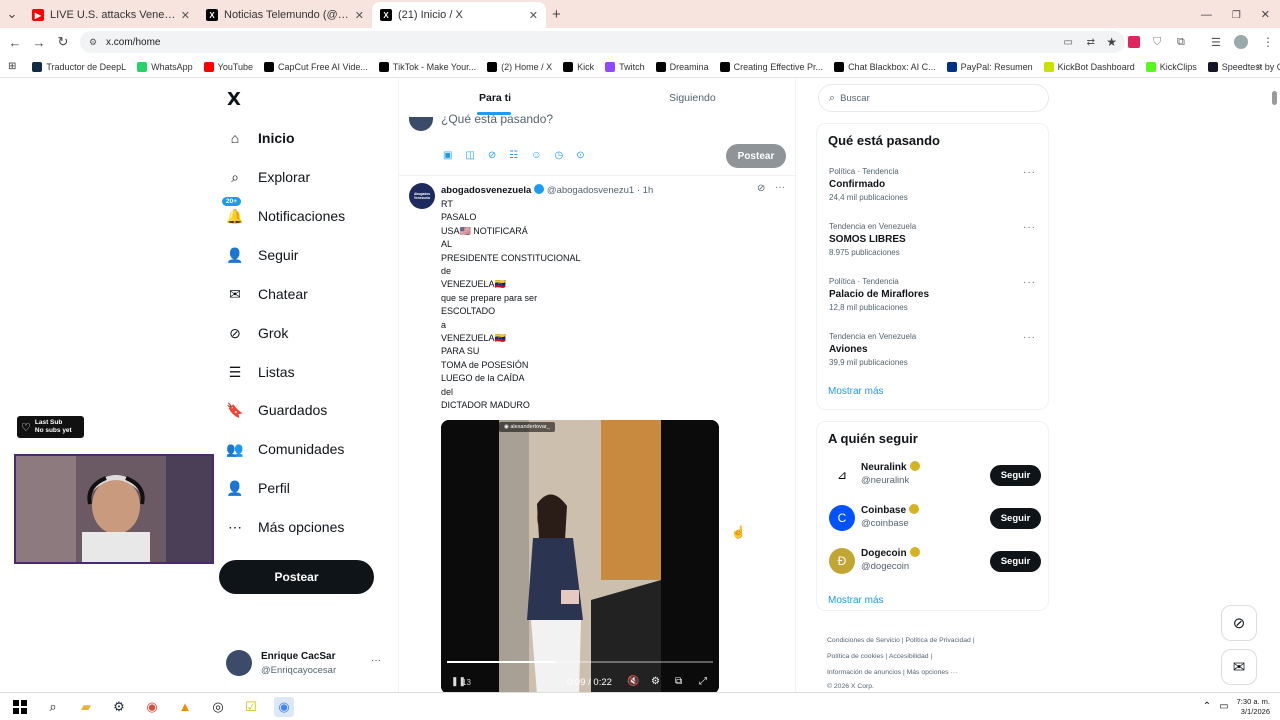 The height and width of the screenshot is (720, 1280). Describe the element at coordinates (655, 681) in the screenshot. I see `settings-icon: ⚙` at that location.